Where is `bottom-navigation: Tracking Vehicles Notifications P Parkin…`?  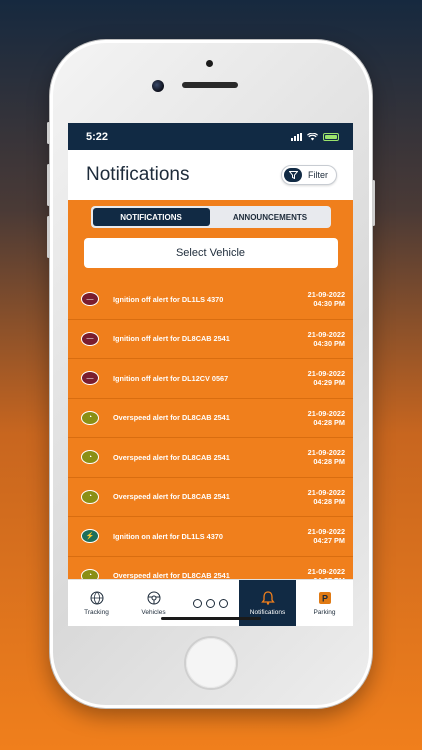
bottom-navigation: Tracking Vehicles Notifications P Parkin… is located at coordinates (210, 602).